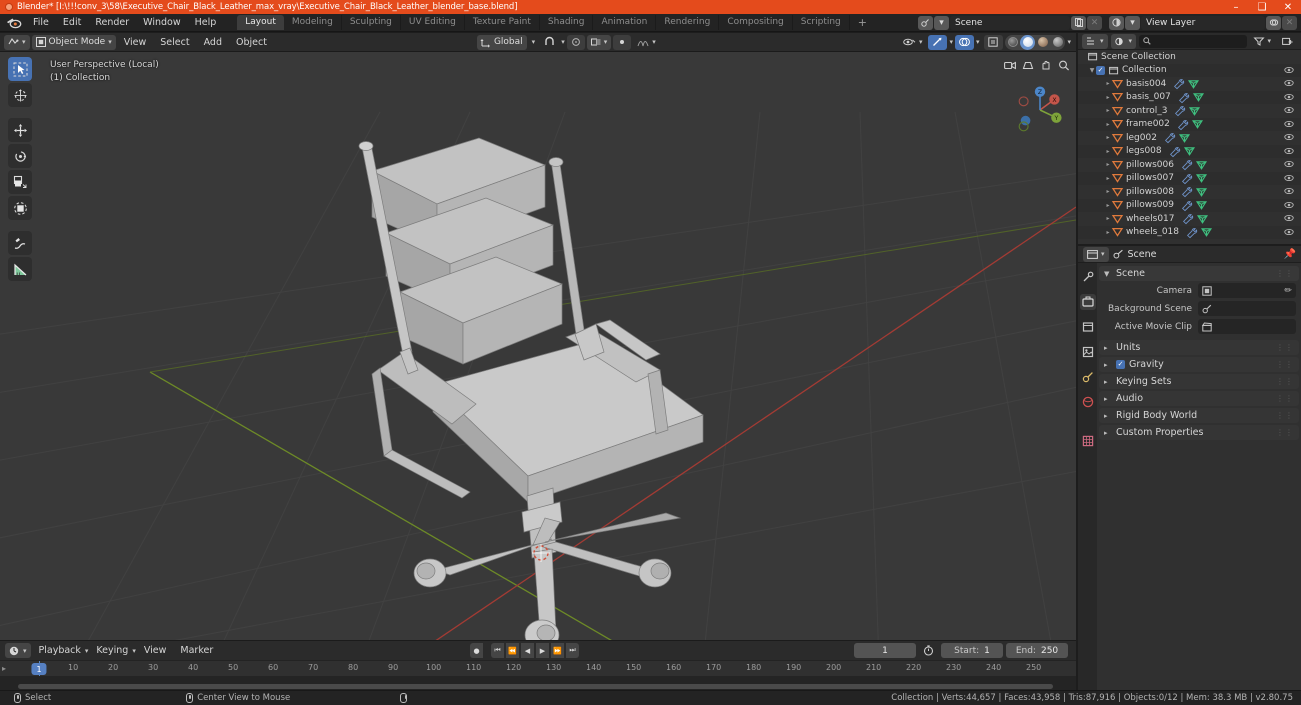 The width and height of the screenshot is (1301, 705). I want to click on collection-disclosure-triangle-icon: ▼, so click(1092, 70).